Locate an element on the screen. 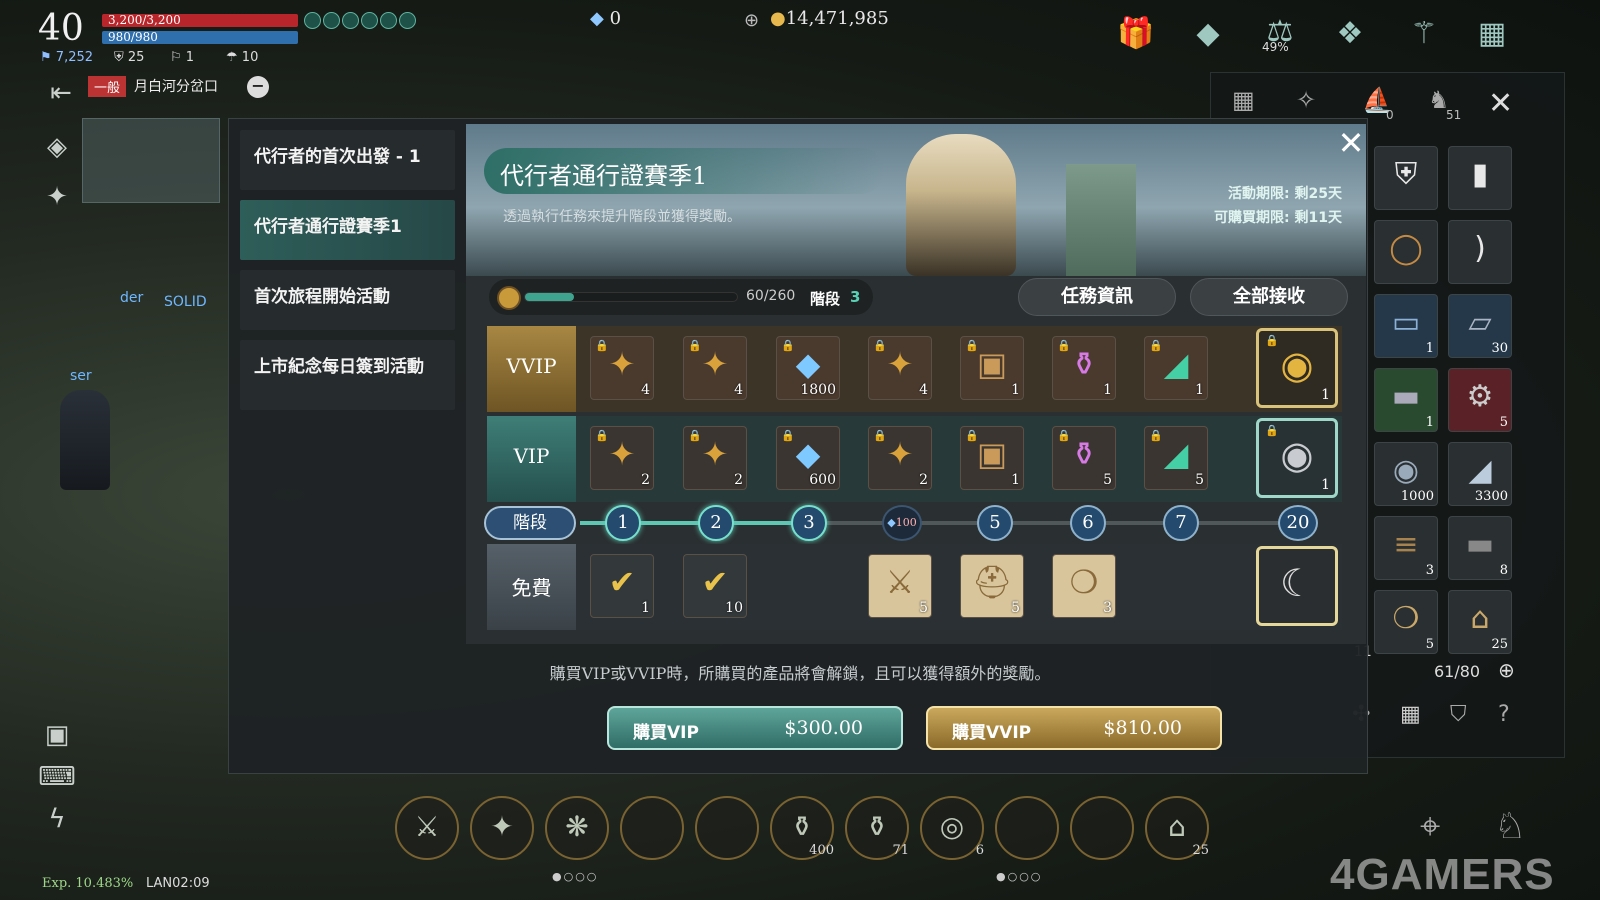 The height and width of the screenshot is (900, 1600). auto-hunt-icon: ✦ is located at coordinates (57, 197).